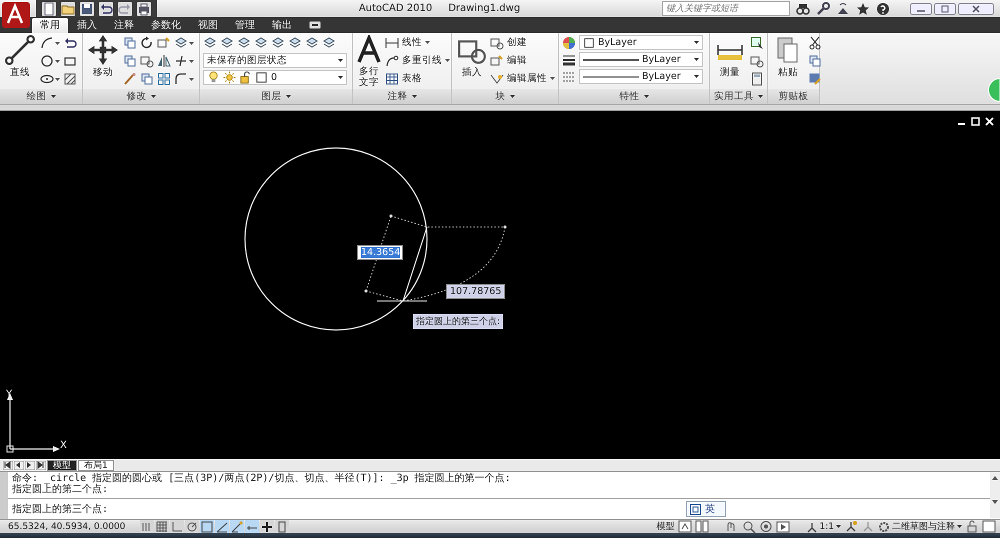  What do you see at coordinates (87, 9) in the screenshot?
I see `save-icon` at bounding box center [87, 9].